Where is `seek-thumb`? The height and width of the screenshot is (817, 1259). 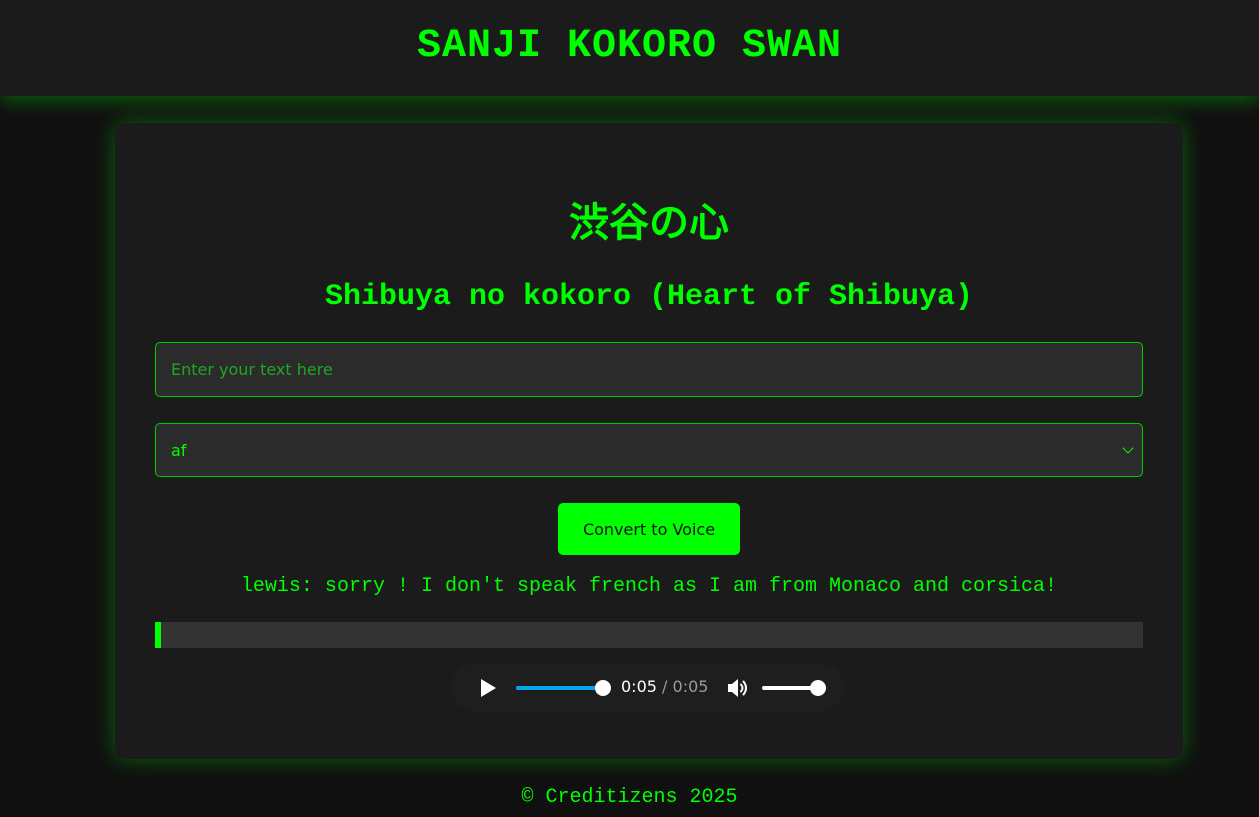 seek-thumb is located at coordinates (603, 688).